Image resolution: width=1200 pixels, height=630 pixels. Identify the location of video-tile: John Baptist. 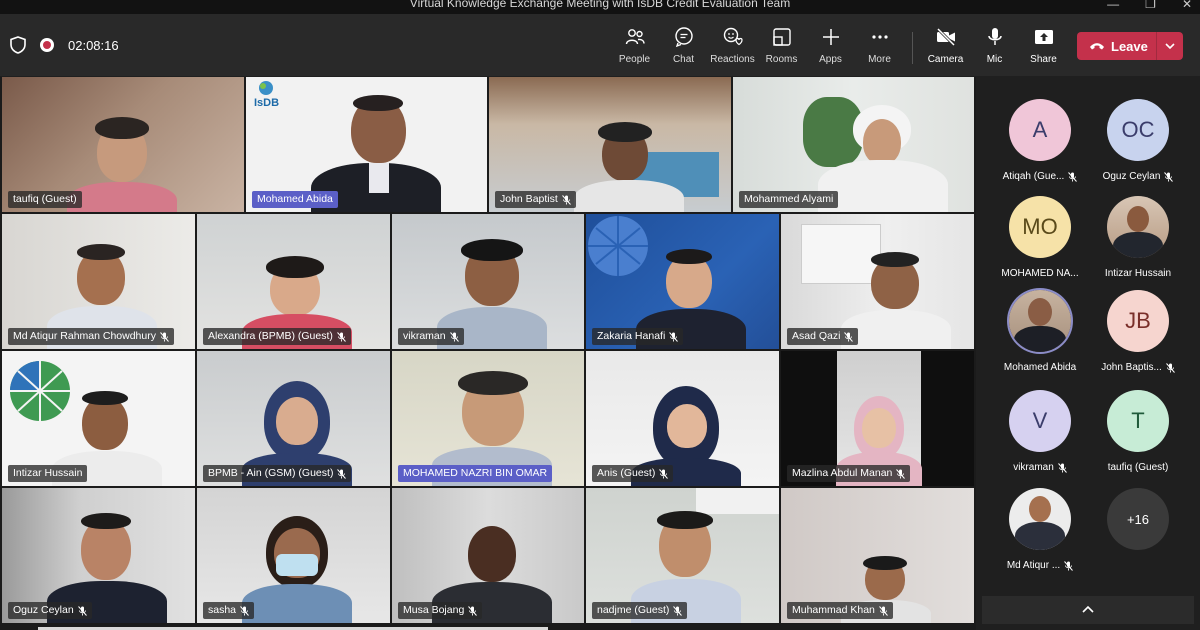
(610, 144).